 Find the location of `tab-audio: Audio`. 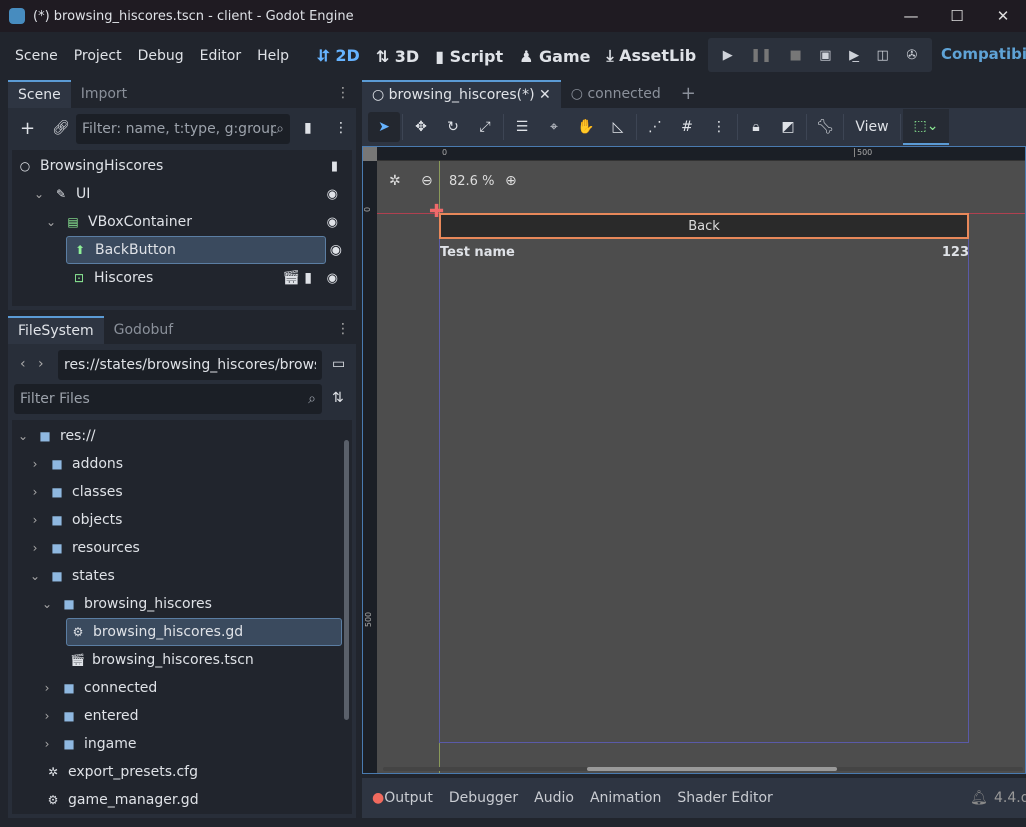

tab-audio: Audio is located at coordinates (554, 798).